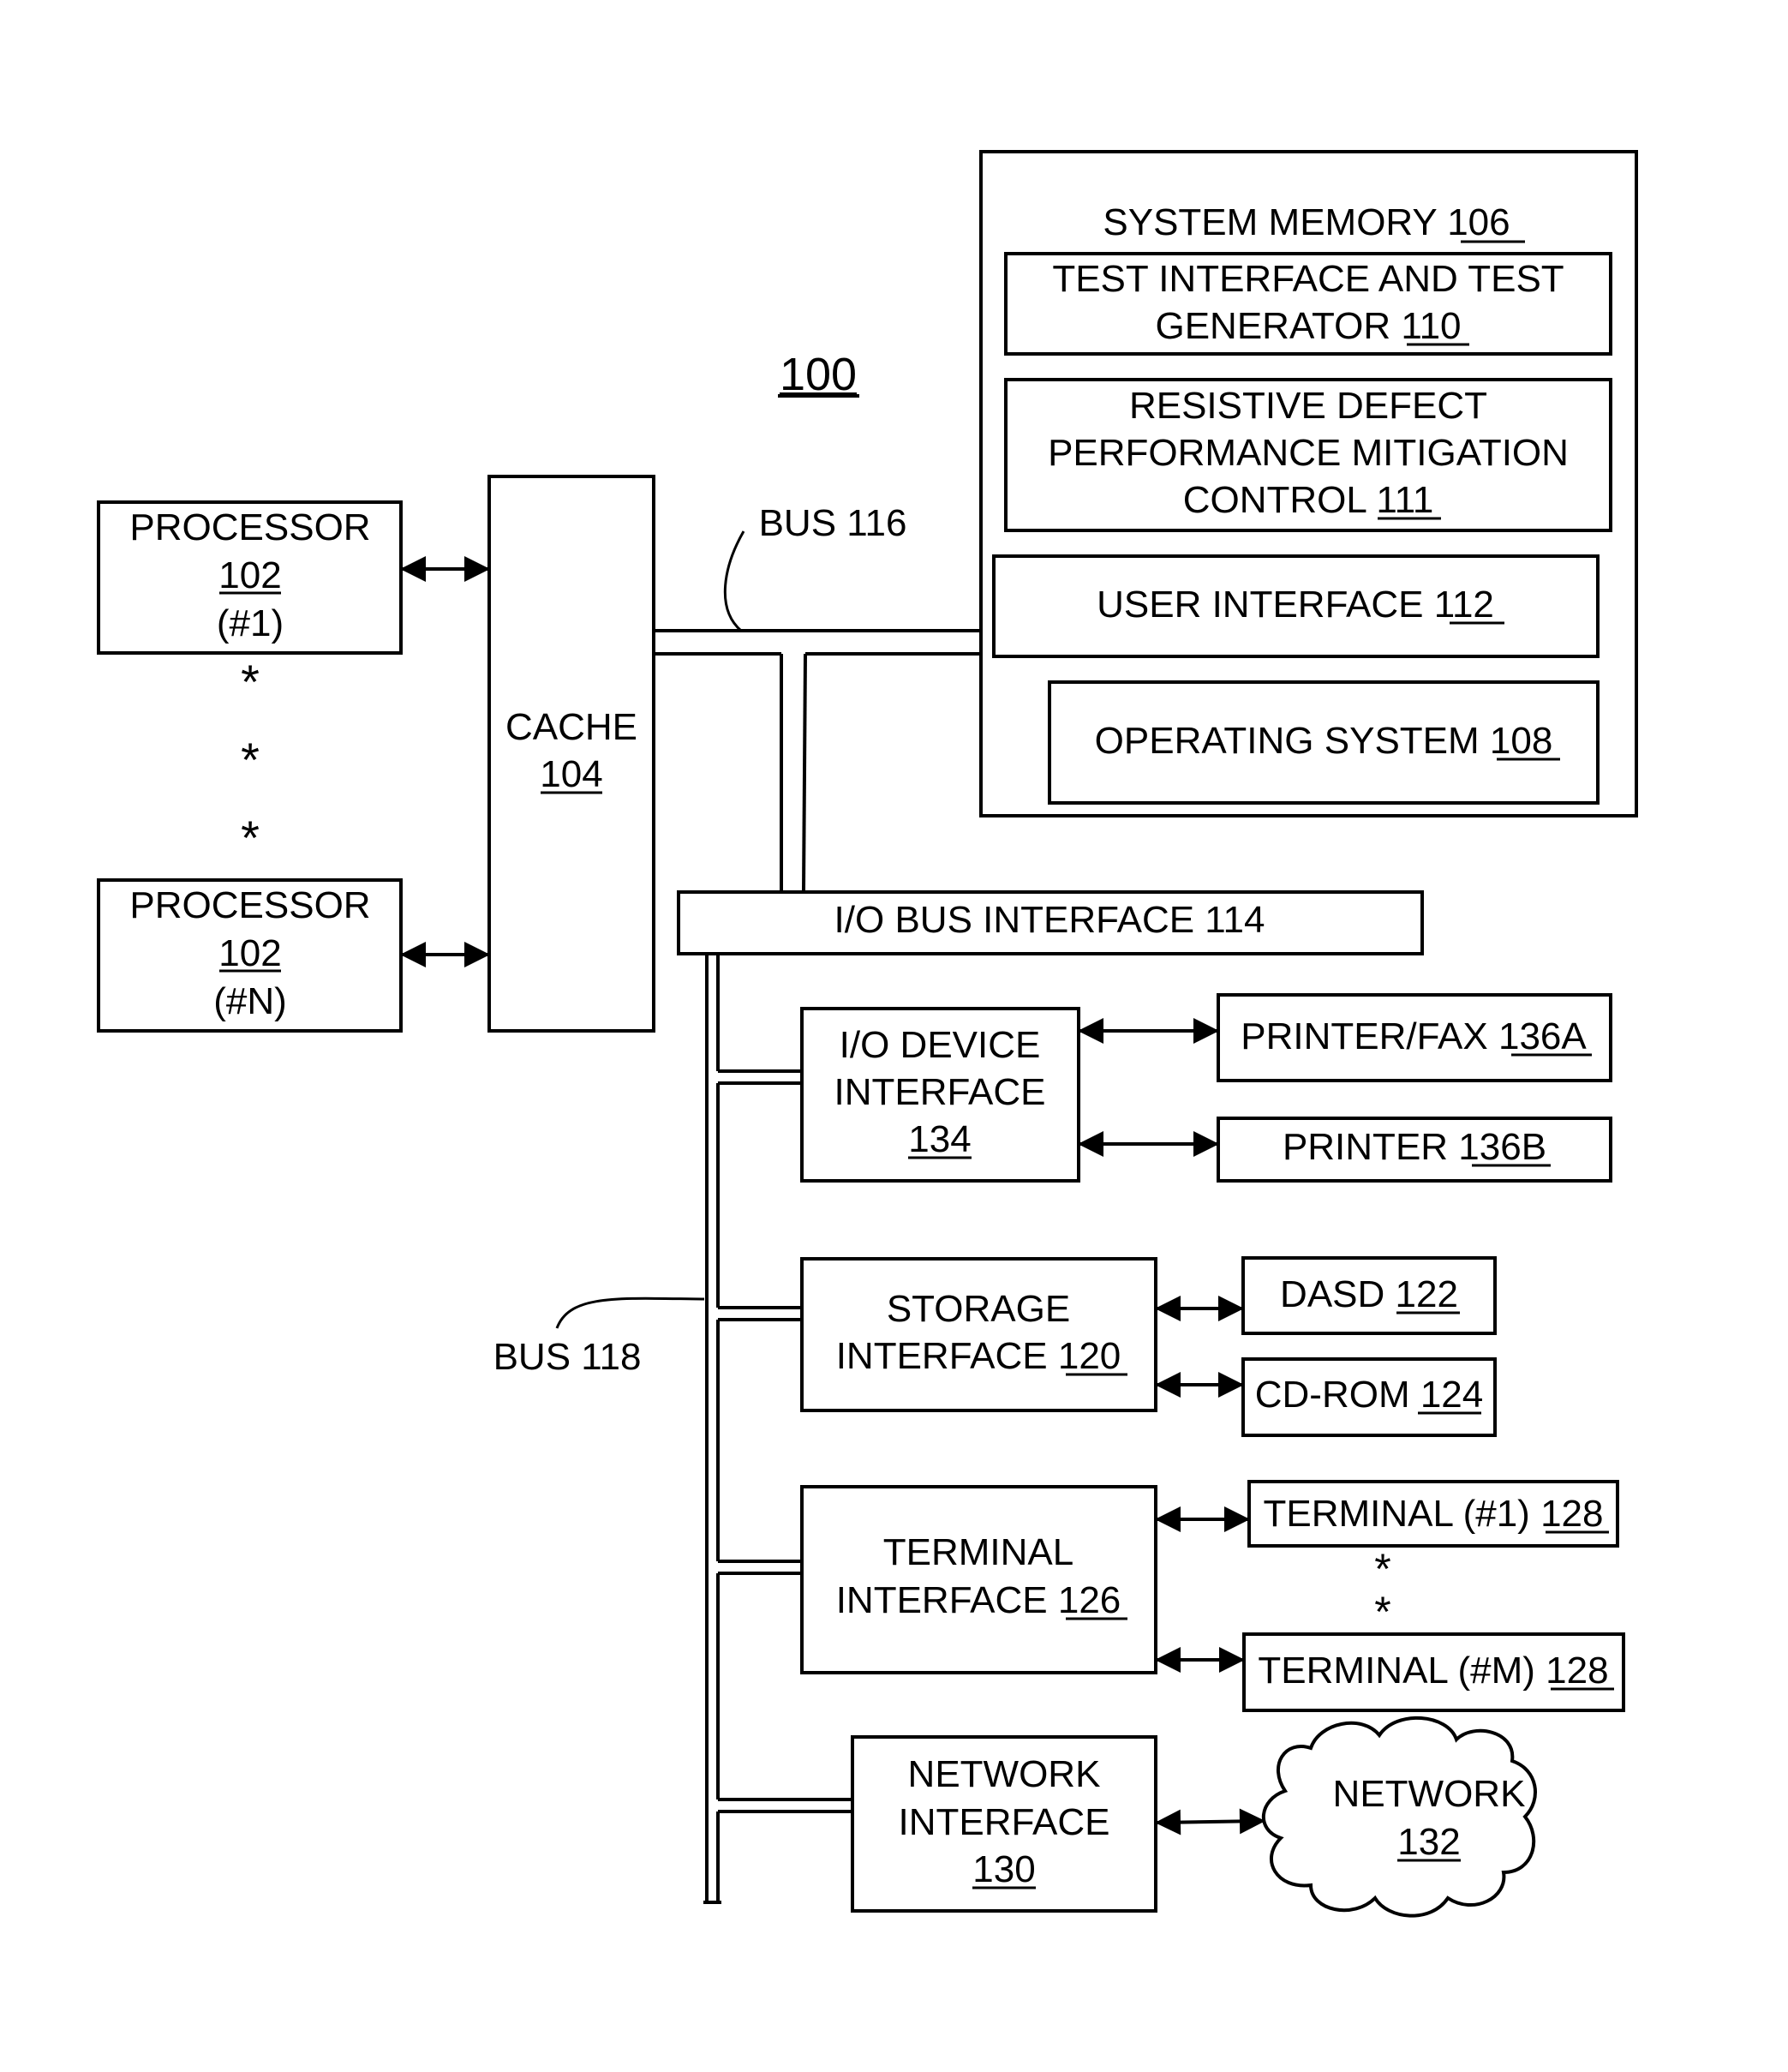 The image size is (1788, 2072). I want to click on user-interface-label: USER INTERFACE 112, so click(1295, 605).